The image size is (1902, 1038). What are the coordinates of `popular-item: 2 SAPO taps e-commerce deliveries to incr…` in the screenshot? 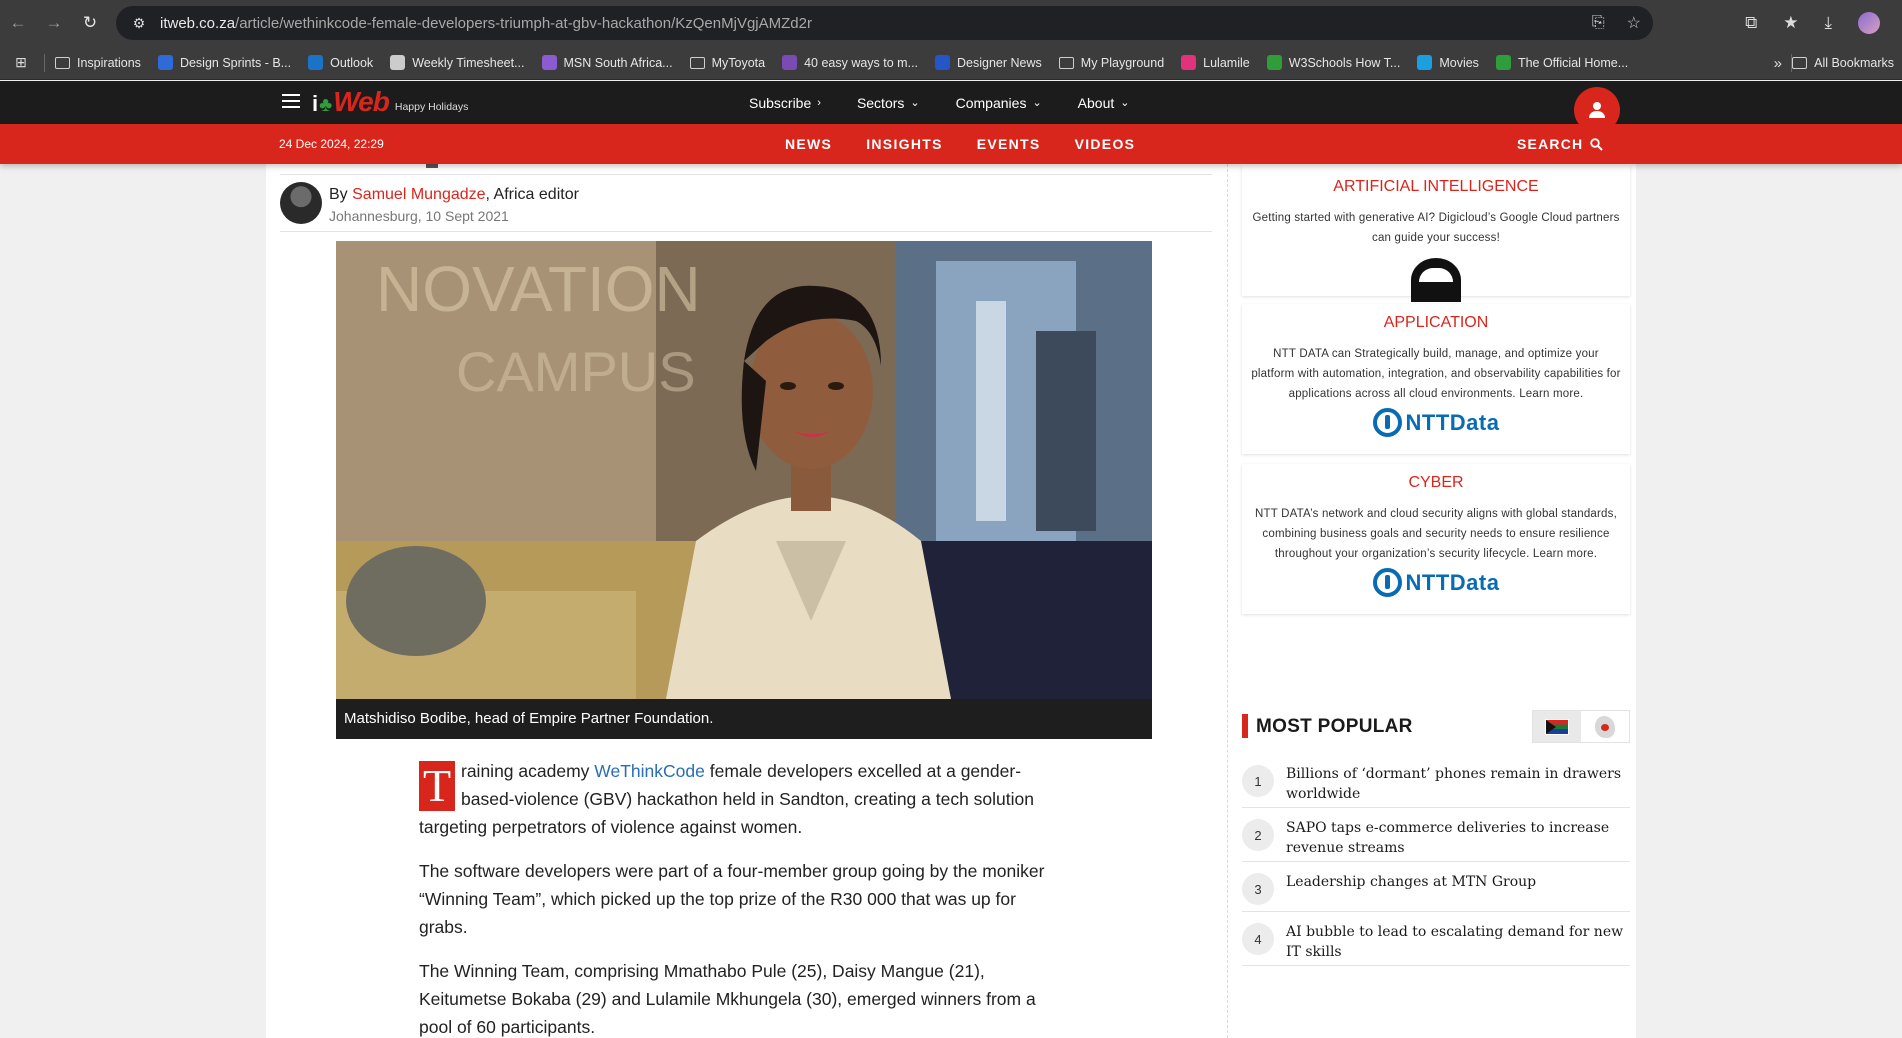 It's located at (1436, 835).